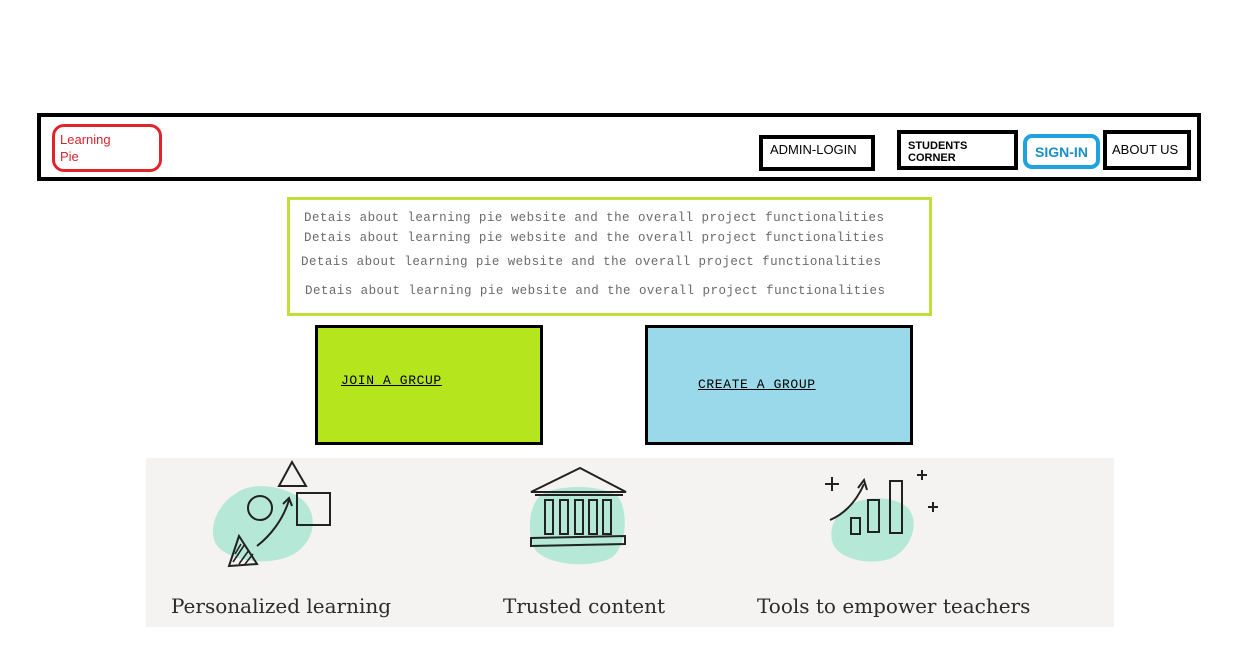 The image size is (1247, 659). What do you see at coordinates (957, 150) in the screenshot?
I see `students-corner-button: STUDENTS CORNER` at bounding box center [957, 150].